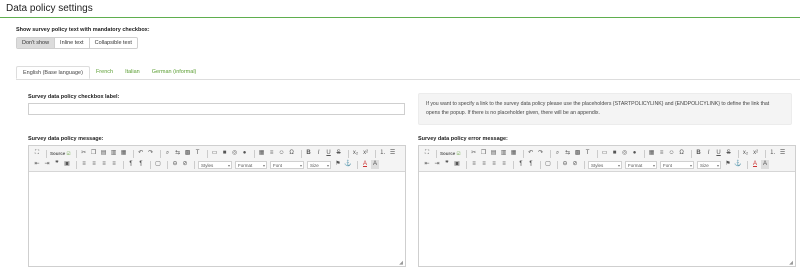  I want to click on find-icon: ⌕, so click(168, 153).